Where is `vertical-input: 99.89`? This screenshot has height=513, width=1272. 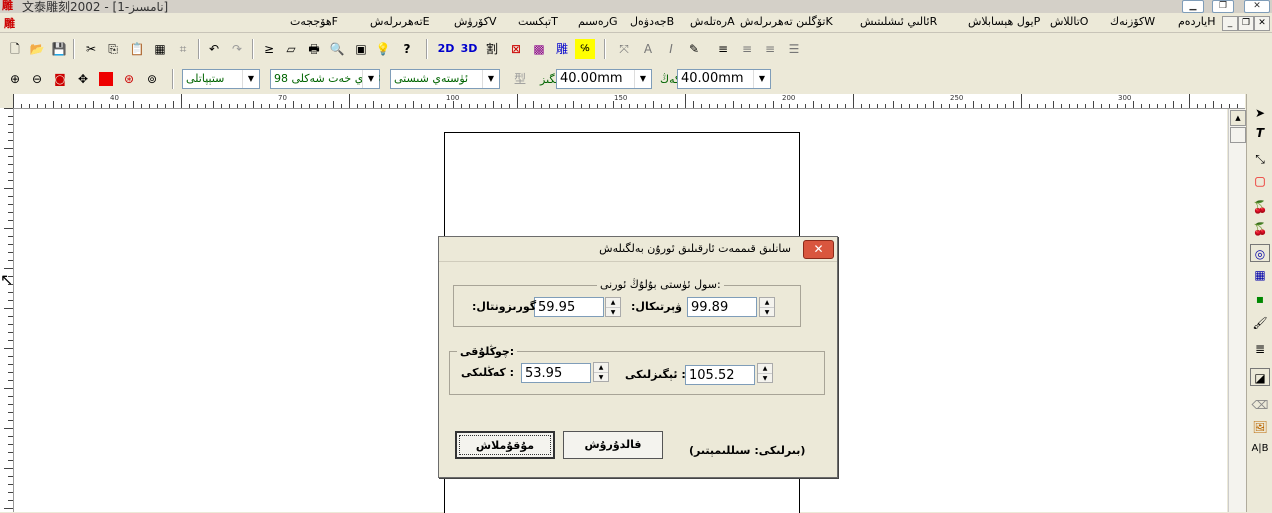
vertical-input: 99.89 is located at coordinates (722, 307).